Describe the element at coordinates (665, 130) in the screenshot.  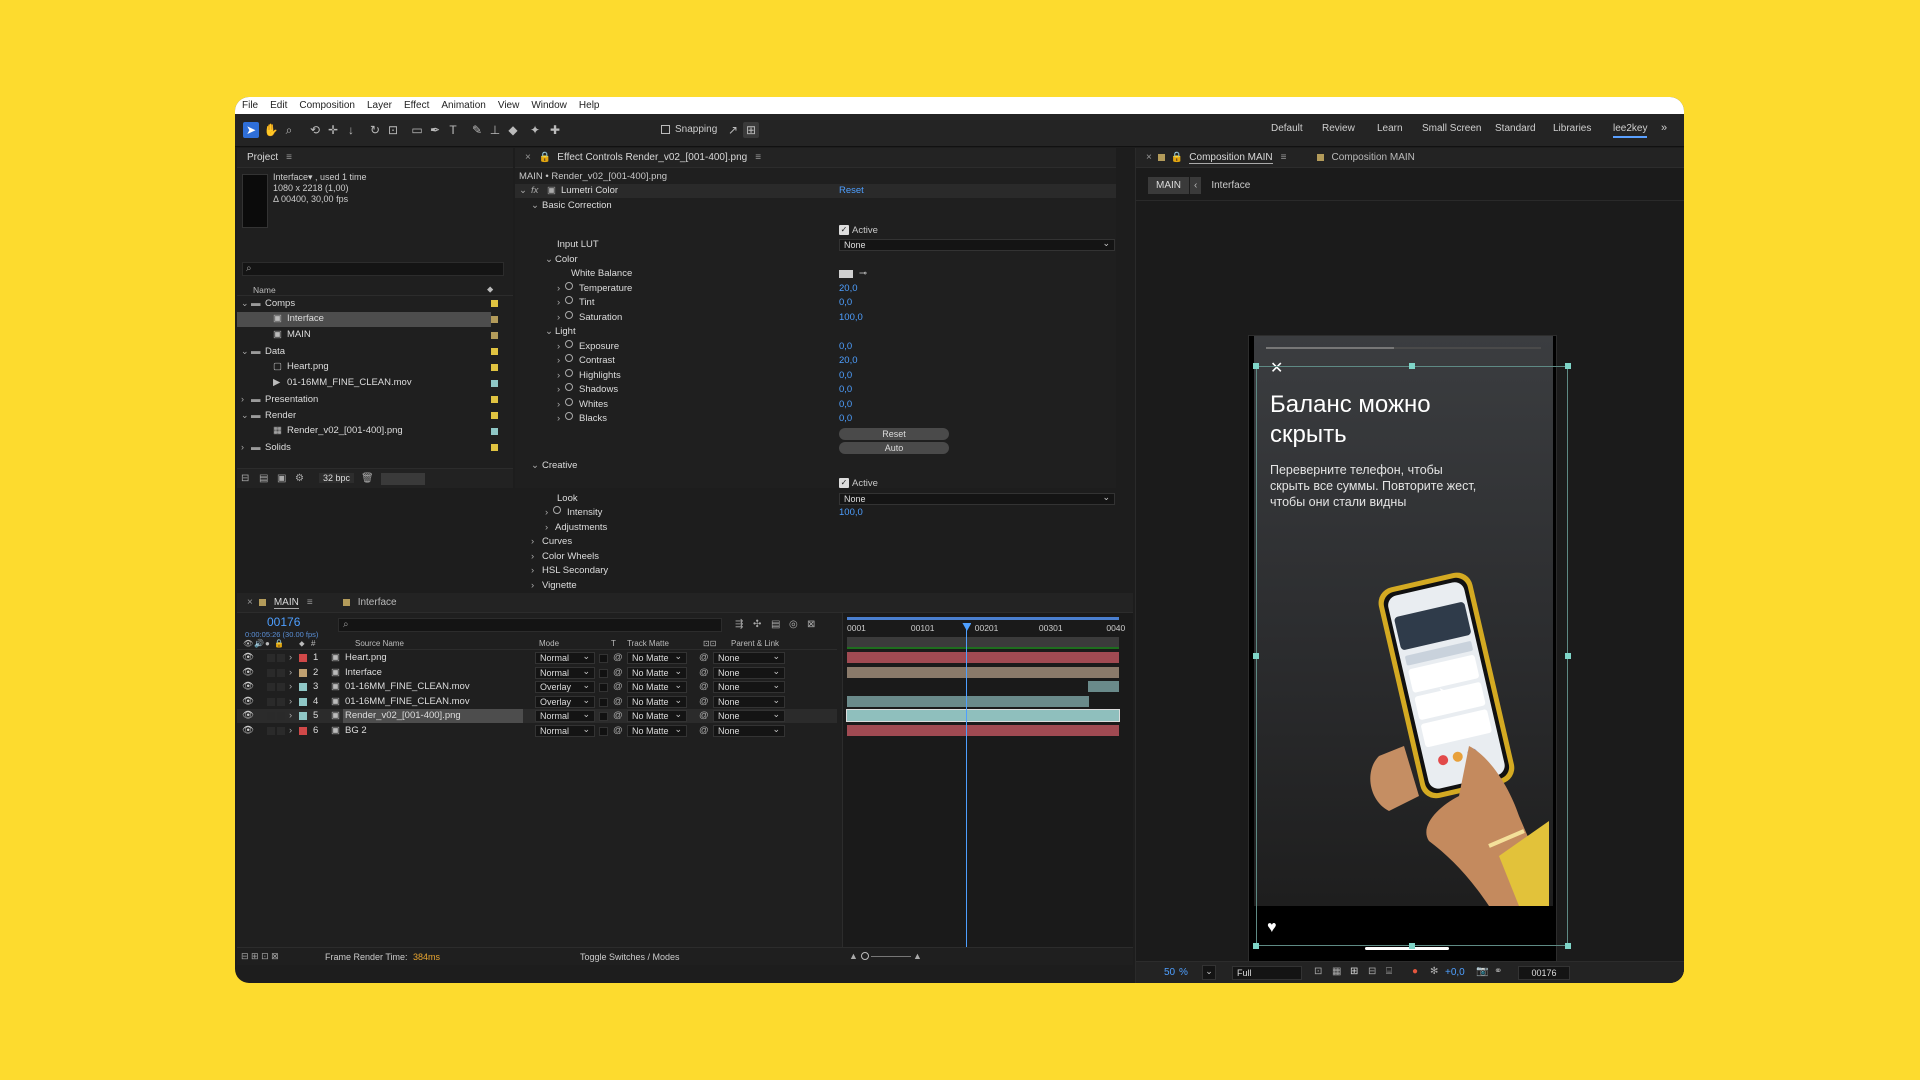
I see `snapping-checkbox` at that location.